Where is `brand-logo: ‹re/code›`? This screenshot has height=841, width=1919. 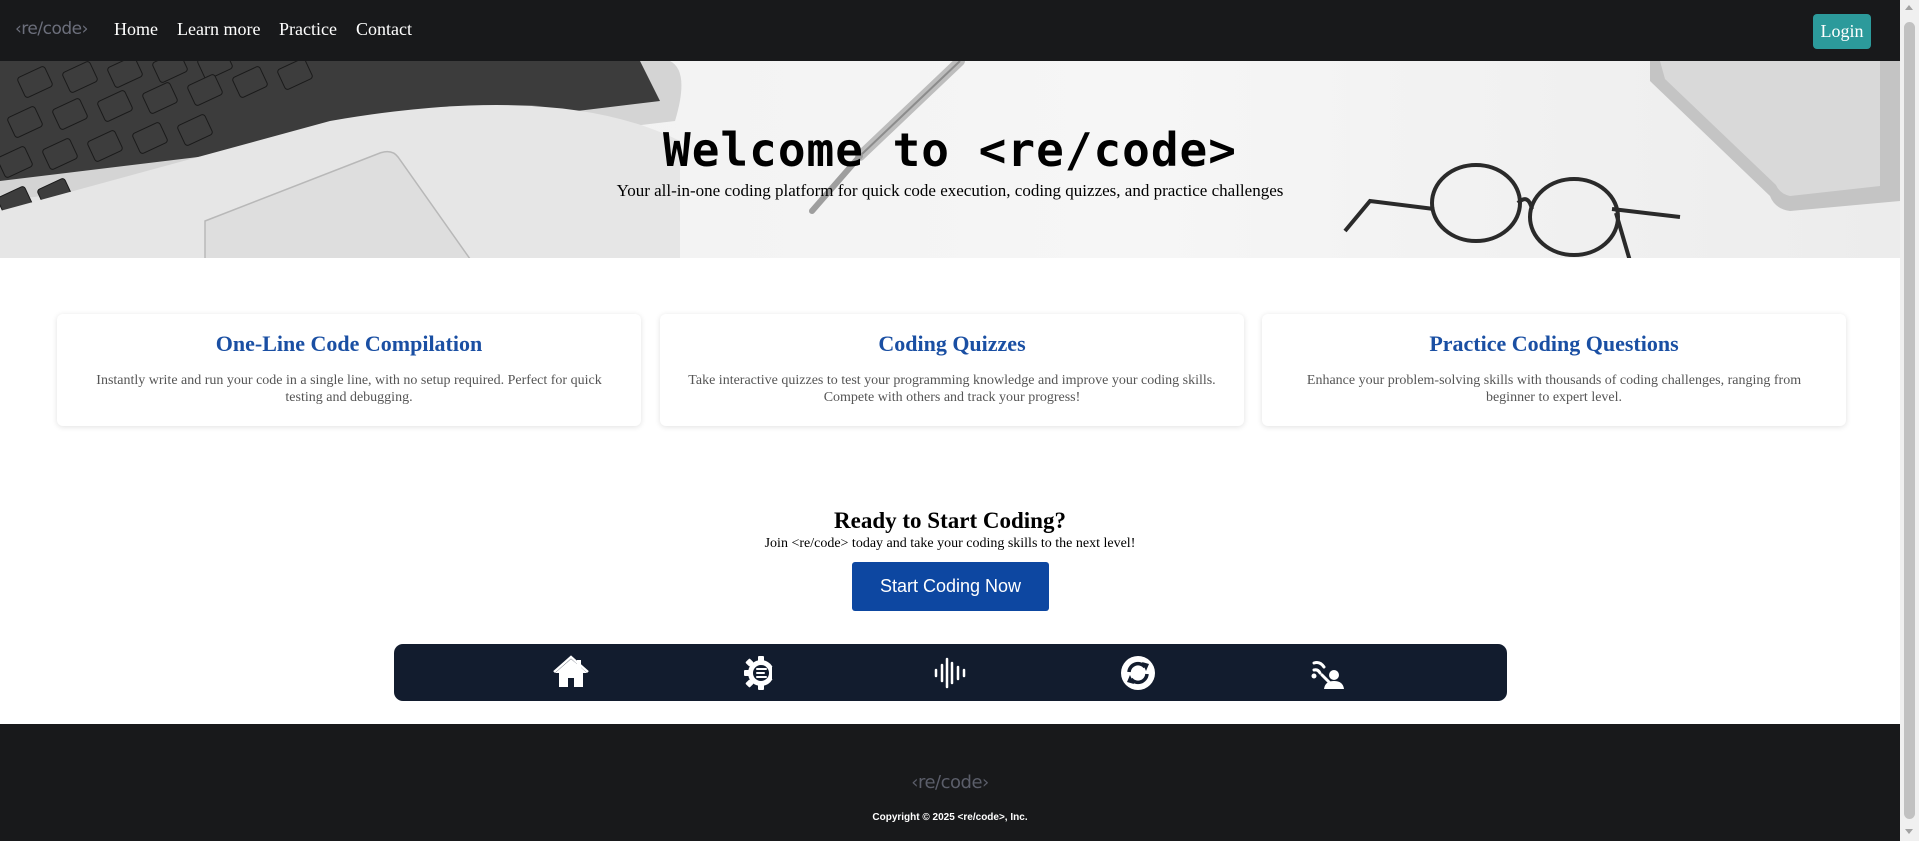 brand-logo: ‹re/code› is located at coordinates (51, 29).